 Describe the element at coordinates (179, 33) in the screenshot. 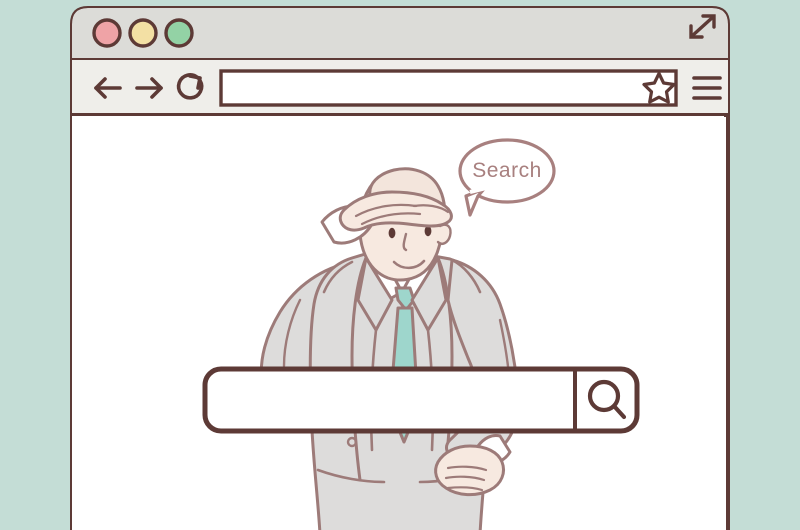

I see `maximize-button` at that location.